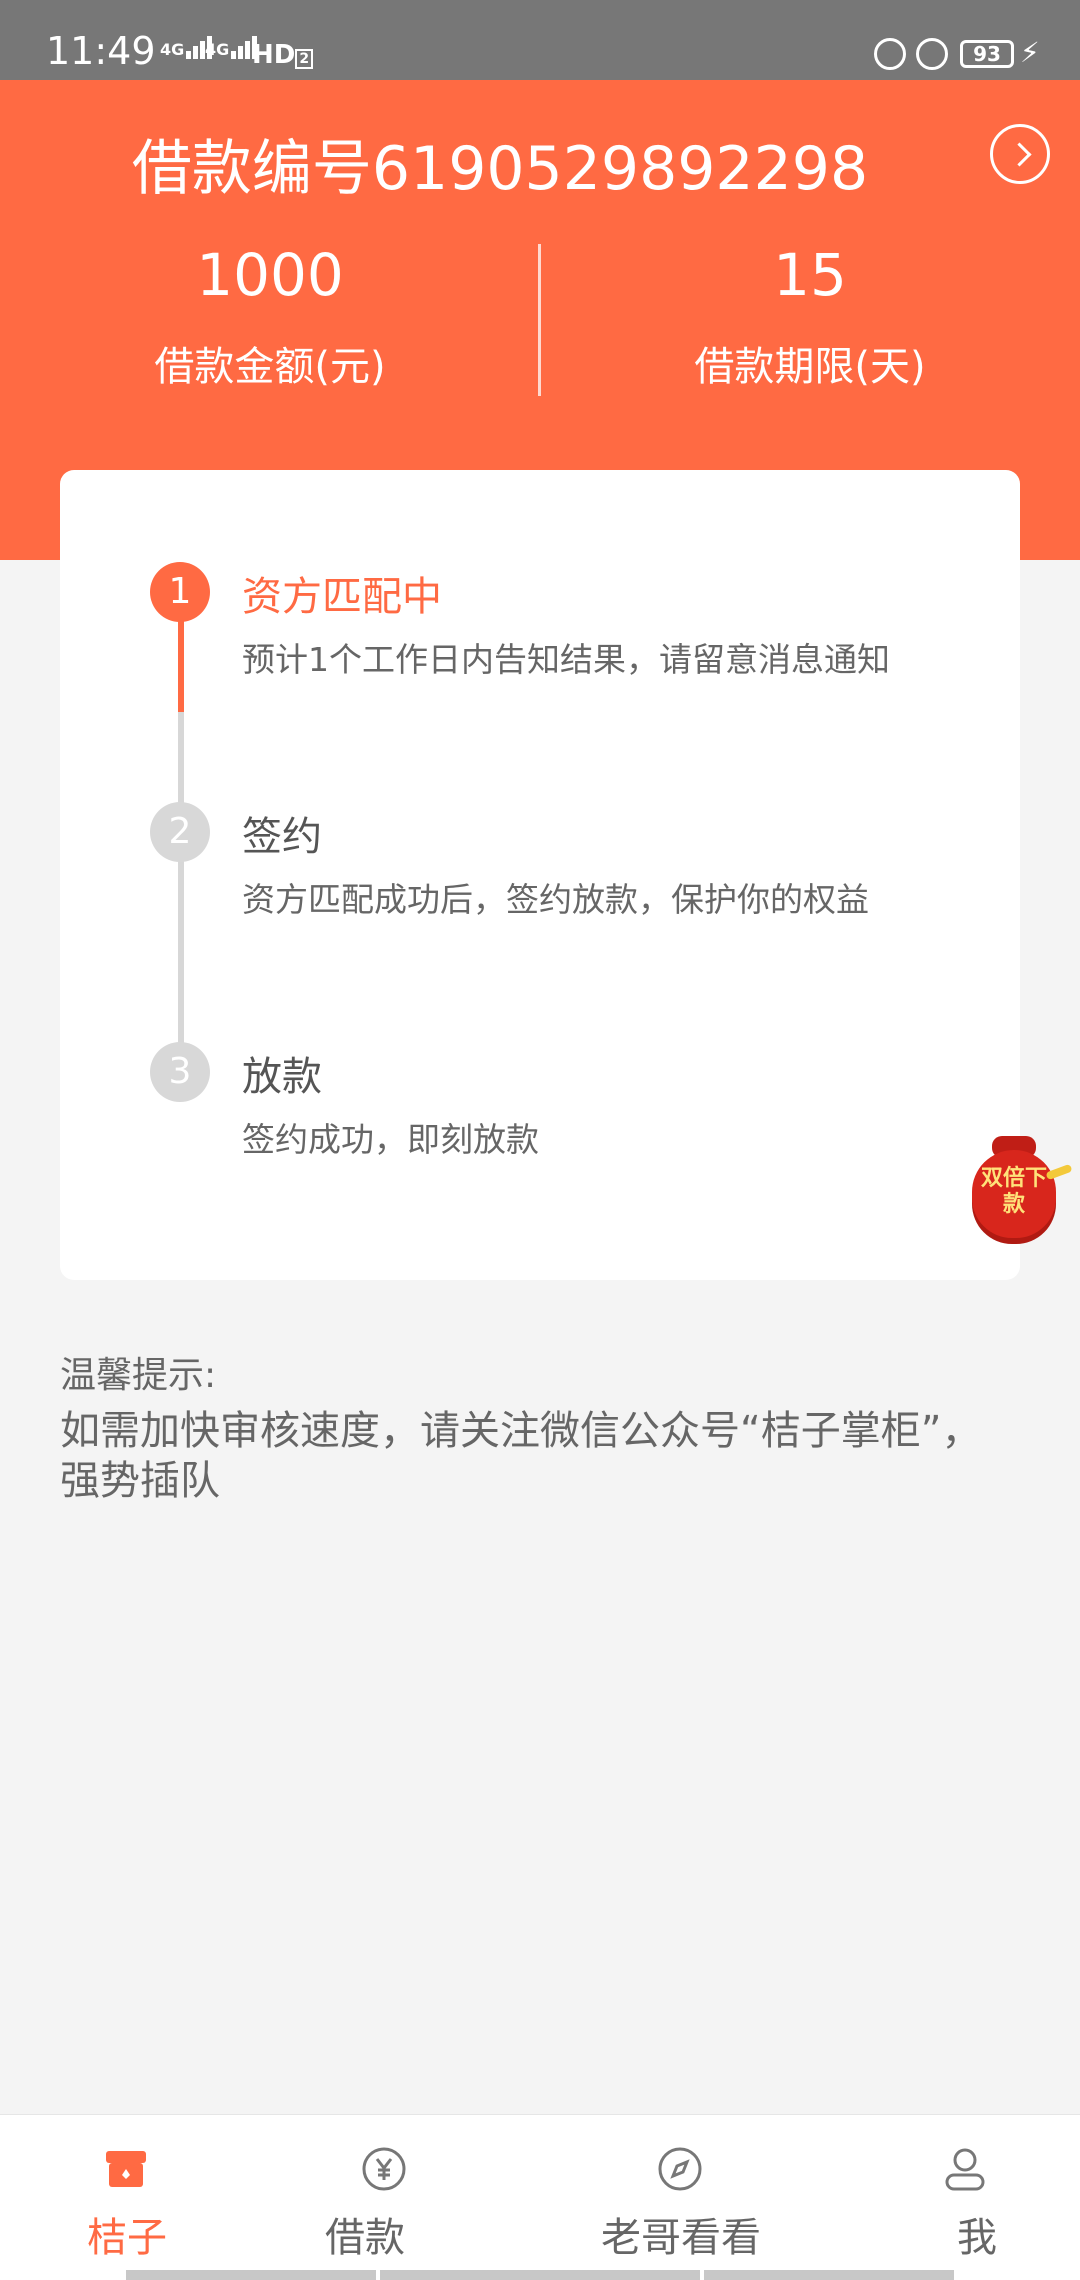  I want to click on hd-label: HD, so click(274, 55).